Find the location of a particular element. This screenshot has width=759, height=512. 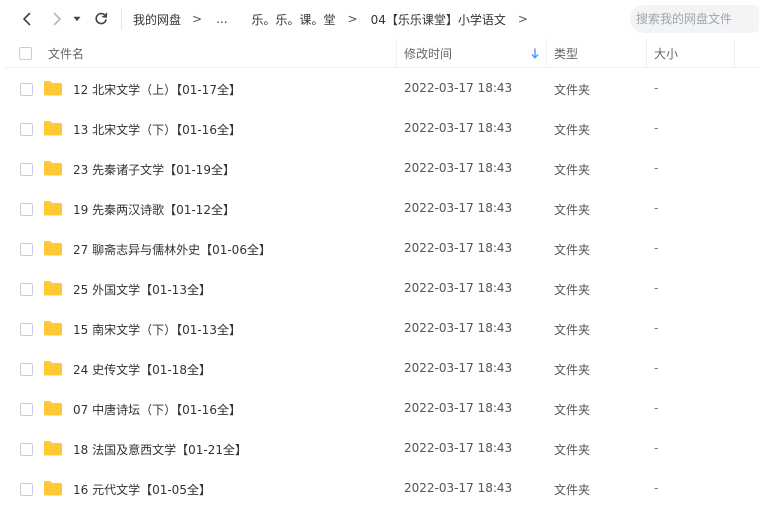

breadcrumb: 我的网盘 > ... 乐。乐。课。堂 > 04【乐乐课堂】小学语文 > is located at coordinates (330, 19).